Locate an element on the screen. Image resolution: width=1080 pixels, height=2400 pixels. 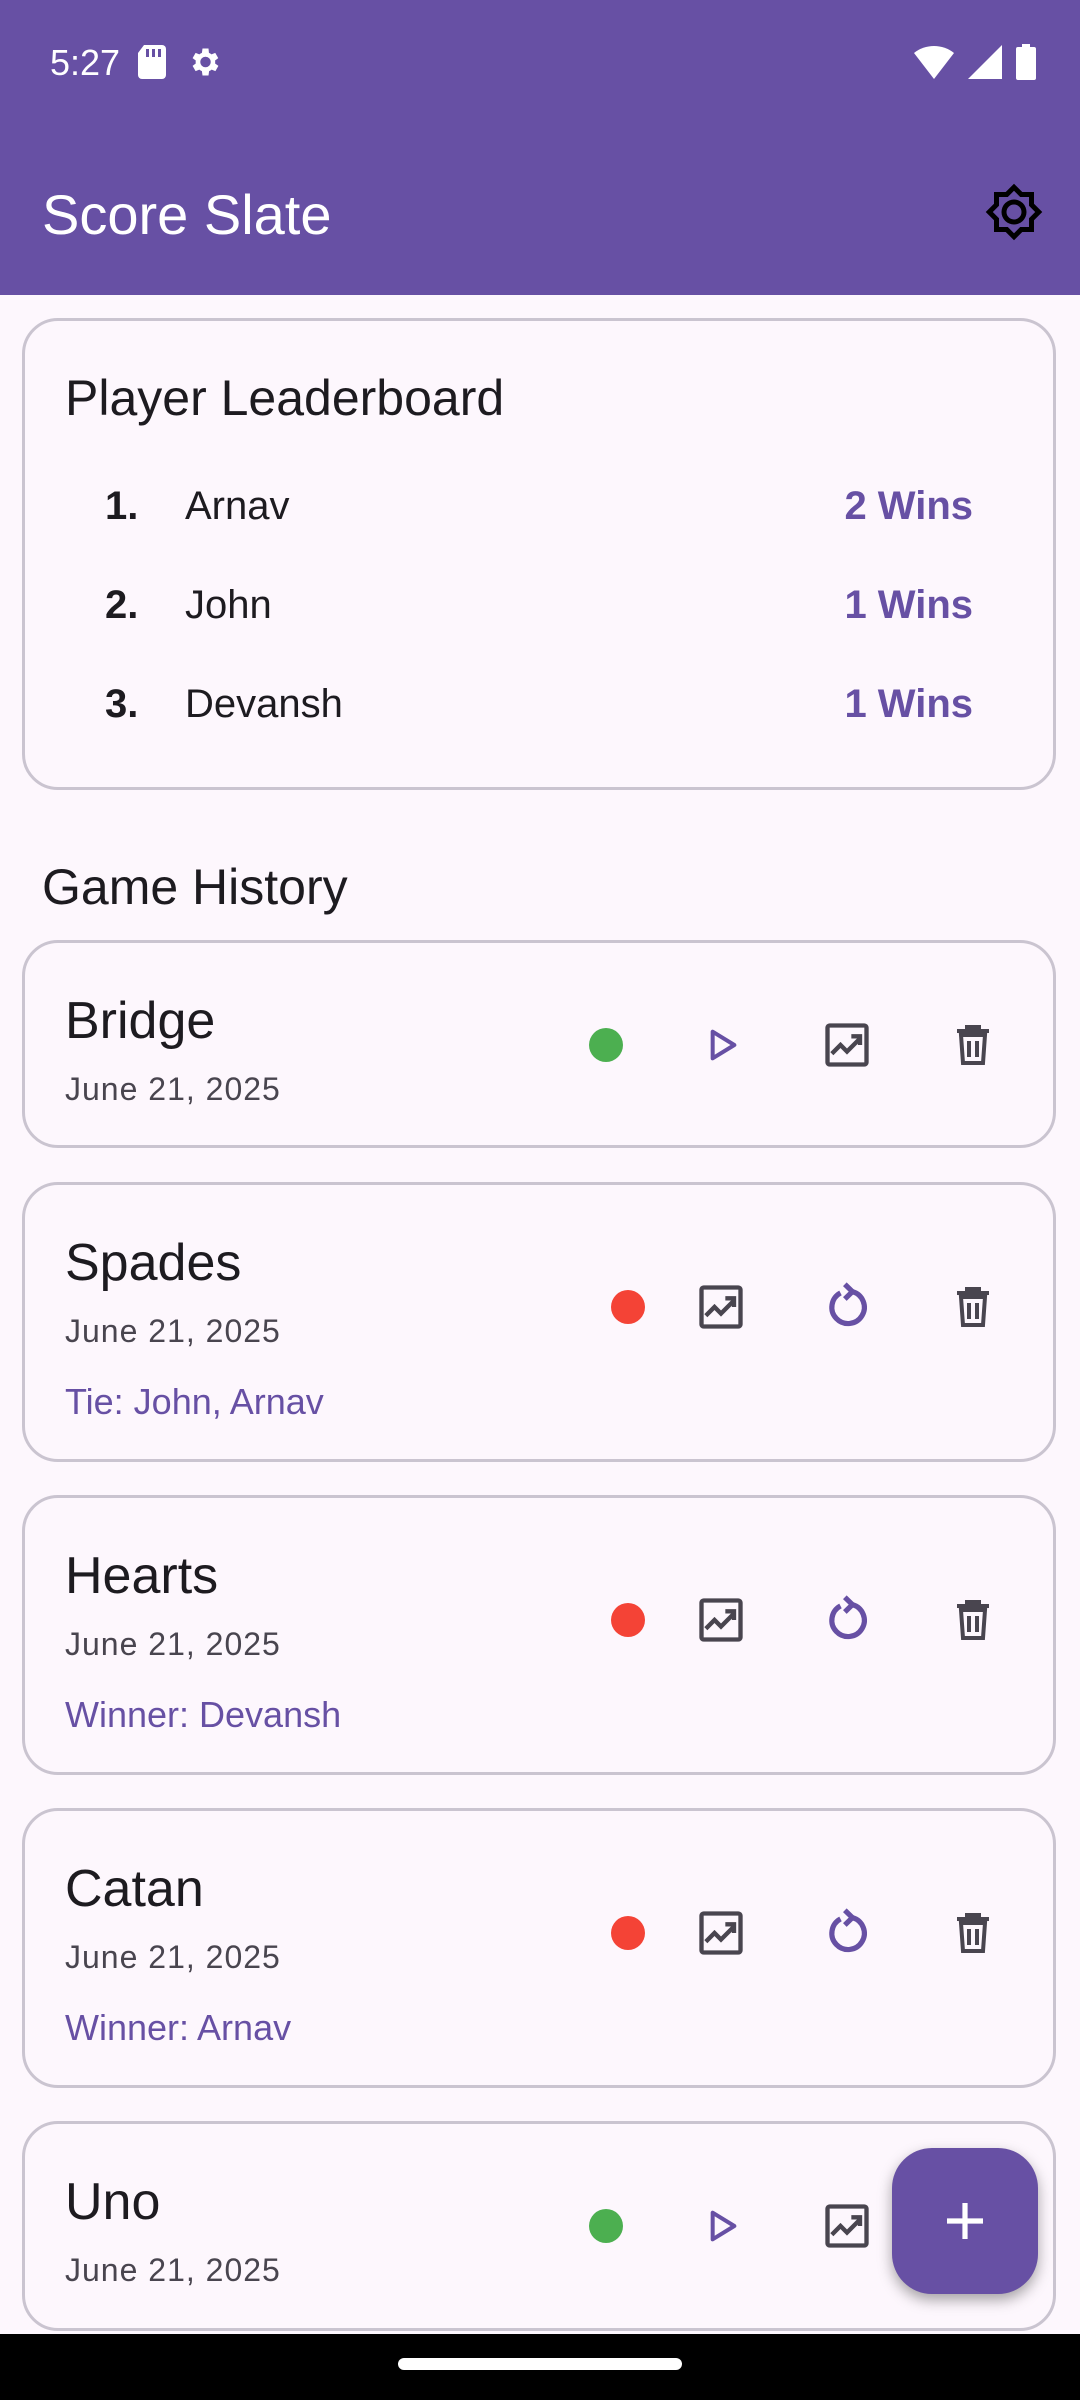
leaderboard-rank: 1. is located at coordinates (122, 505).